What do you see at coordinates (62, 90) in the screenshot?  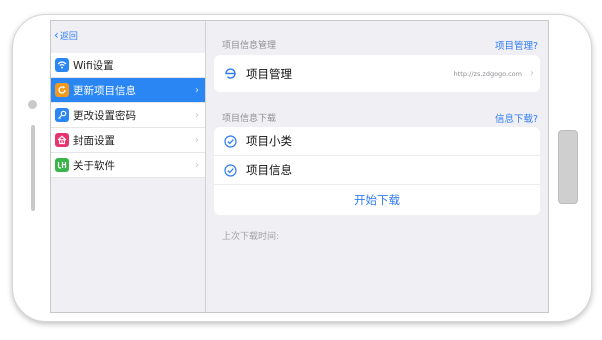 I see `refresh-icon` at bounding box center [62, 90].